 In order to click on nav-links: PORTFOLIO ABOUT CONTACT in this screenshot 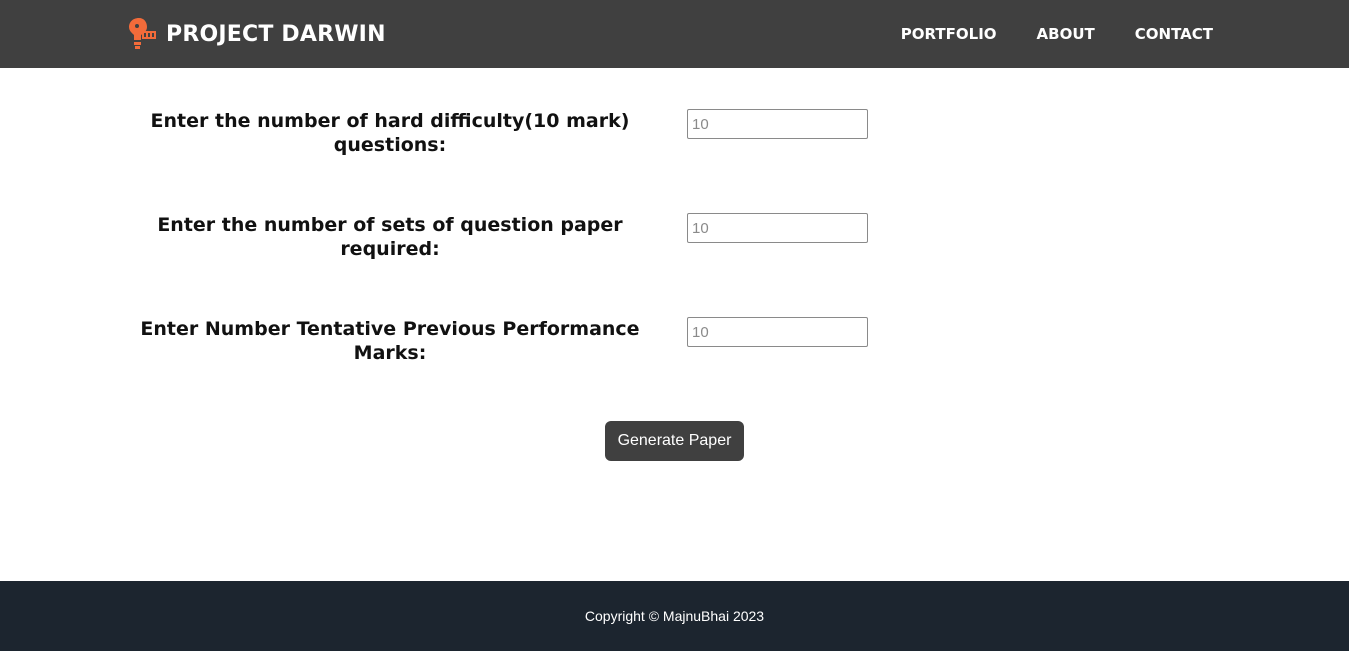, I will do `click(1057, 34)`.